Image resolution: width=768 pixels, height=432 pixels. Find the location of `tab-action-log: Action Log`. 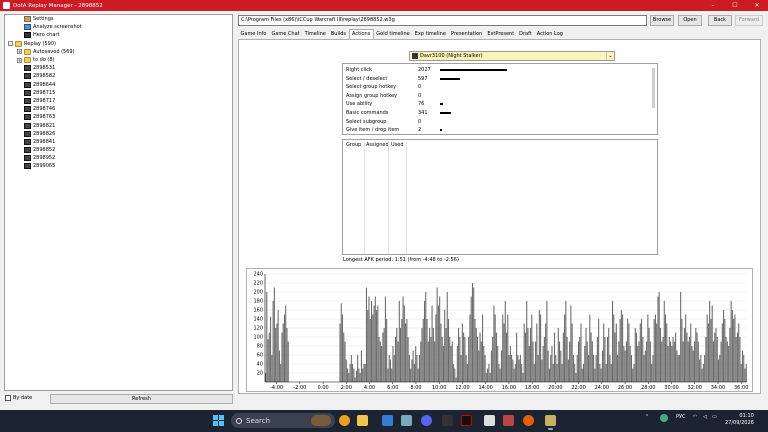

tab-action-log: Action Log is located at coordinates (549, 34).